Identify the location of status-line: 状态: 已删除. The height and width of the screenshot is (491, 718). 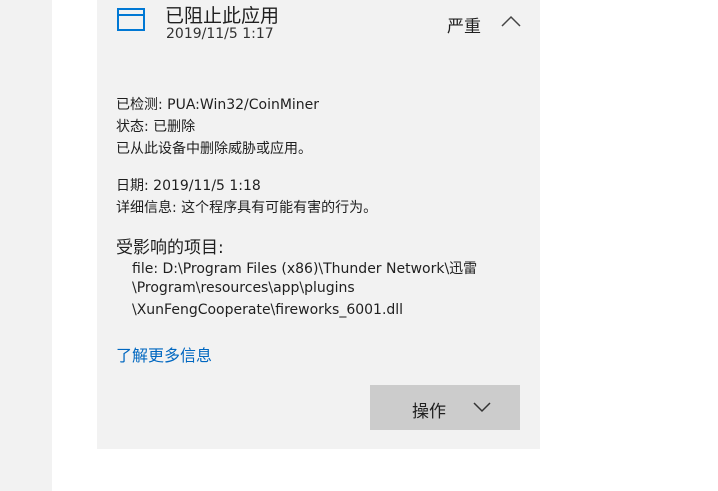
(156, 127).